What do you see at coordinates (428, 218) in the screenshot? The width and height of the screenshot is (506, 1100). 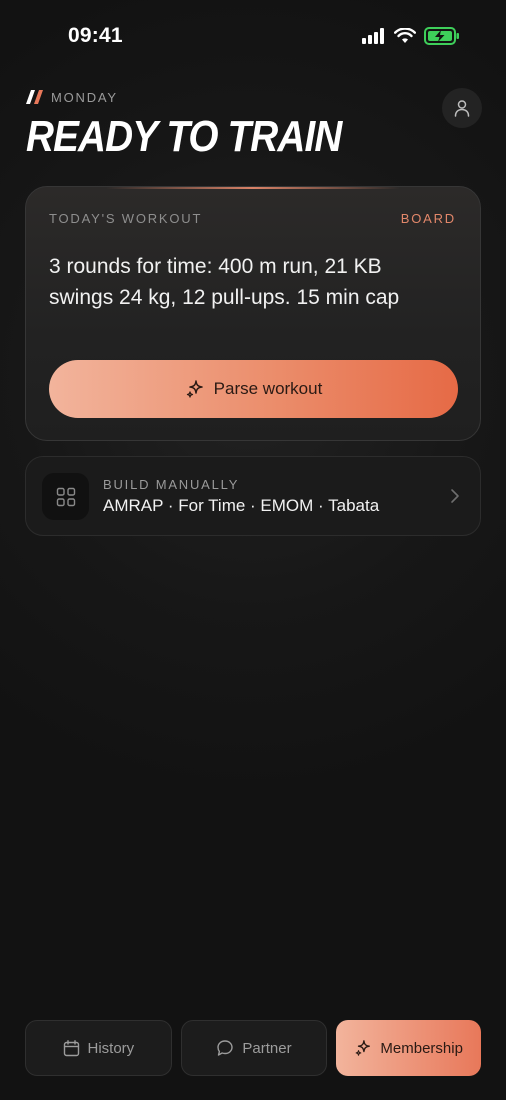 I see `board-link: BOARD` at bounding box center [428, 218].